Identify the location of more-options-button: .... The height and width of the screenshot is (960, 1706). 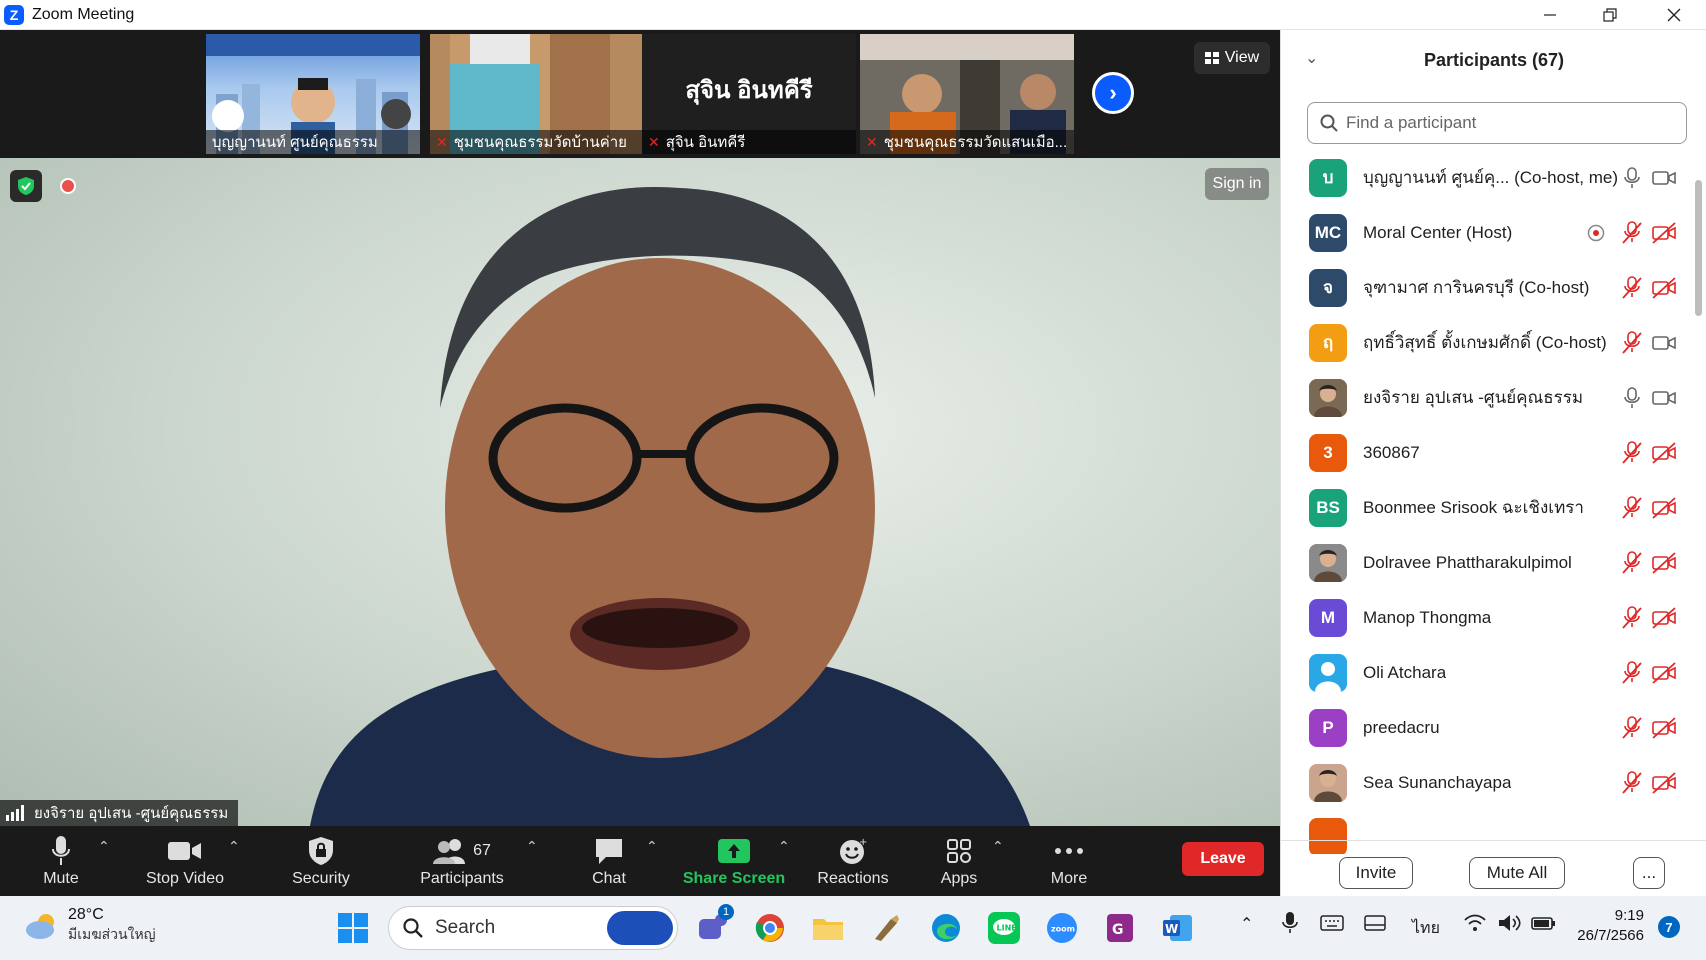
(1649, 873).